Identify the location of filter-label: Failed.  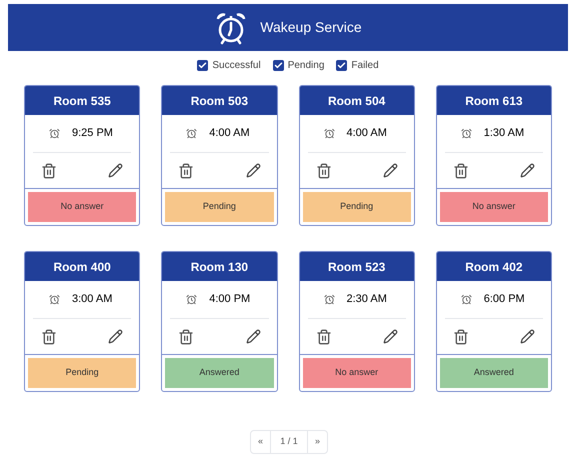
(365, 65).